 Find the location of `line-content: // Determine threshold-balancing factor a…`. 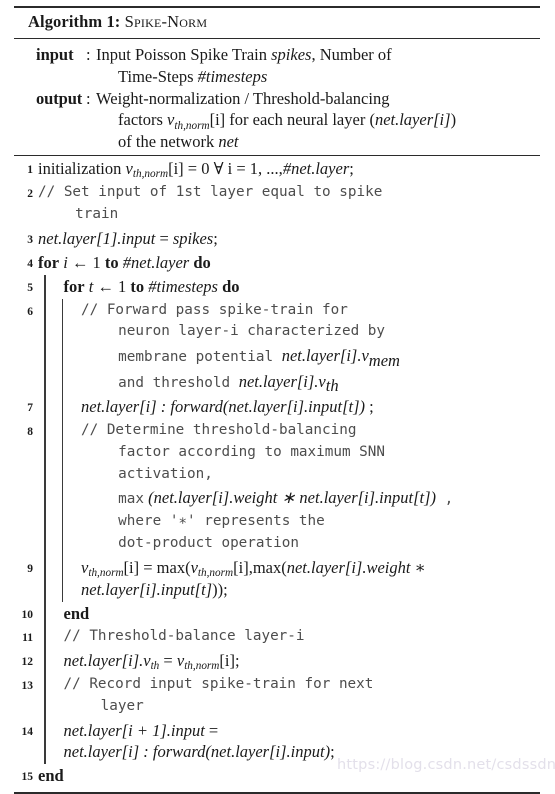

line-content: // Determine threshold-balancing factor a… is located at coordinates (309, 487).